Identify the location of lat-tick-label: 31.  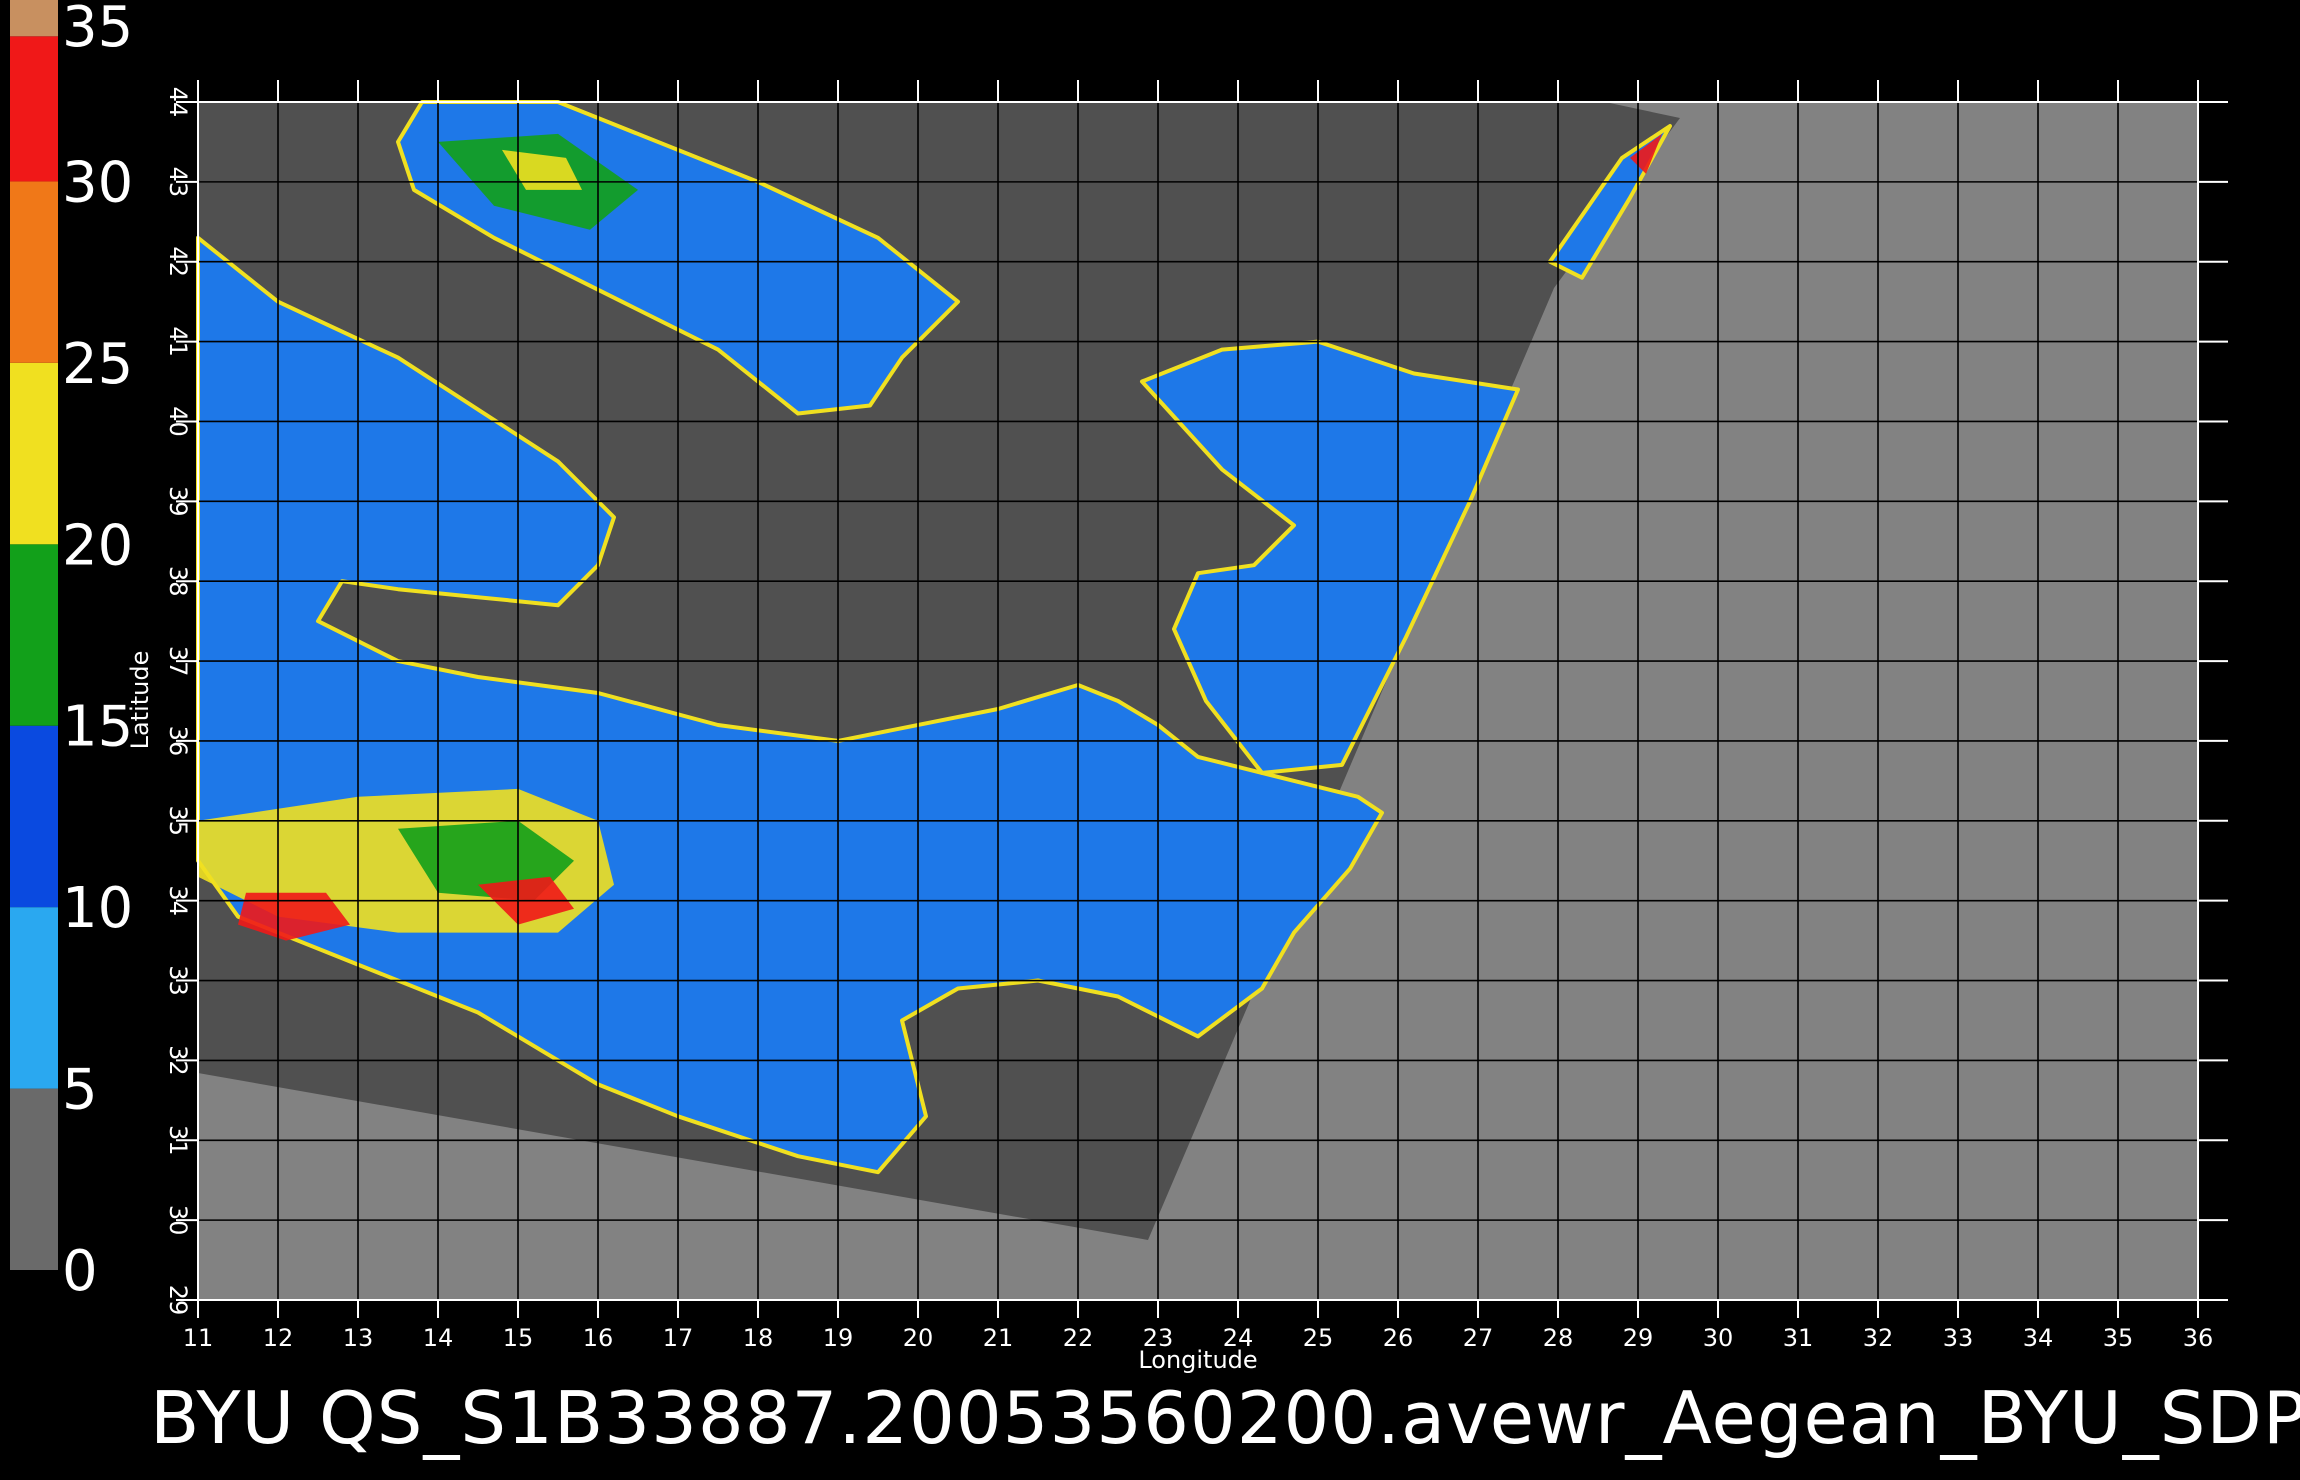
(178, 1140).